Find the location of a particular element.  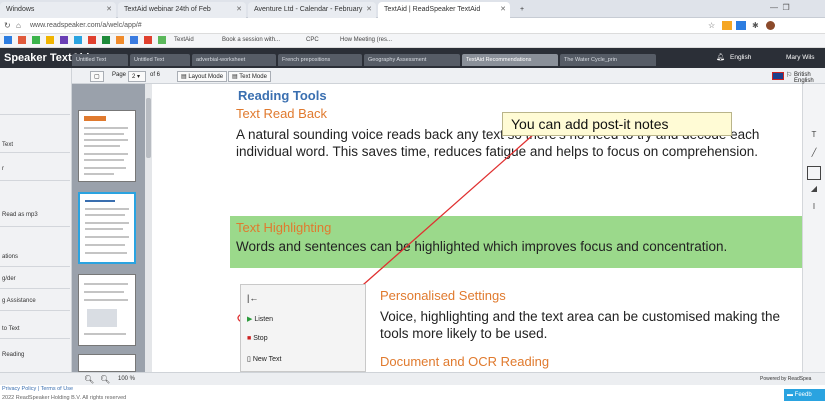

window-controls-icon: — ❐ is located at coordinates (780, 7).